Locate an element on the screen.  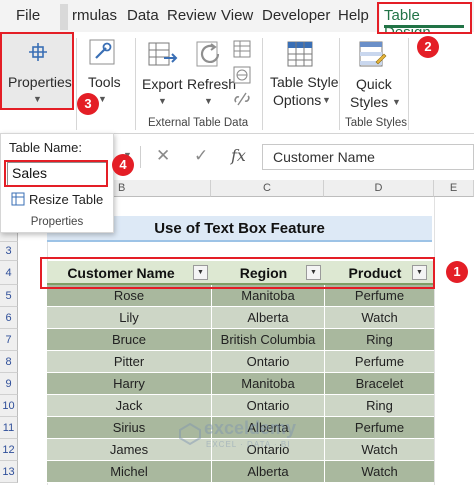
table-cell: Michel is located at coordinates (129, 472).